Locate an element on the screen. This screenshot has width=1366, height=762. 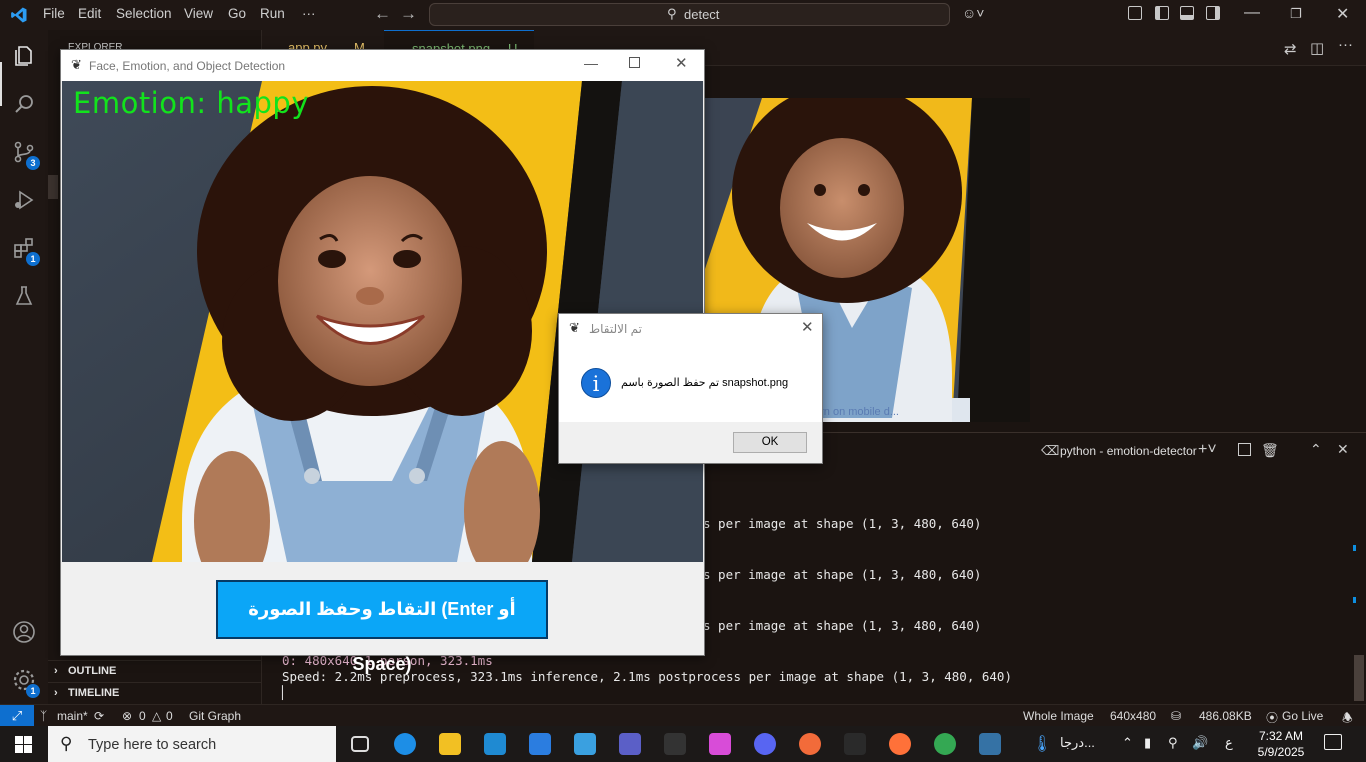
outline-section-header: › OUTLINE is located at coordinates (155, 671).